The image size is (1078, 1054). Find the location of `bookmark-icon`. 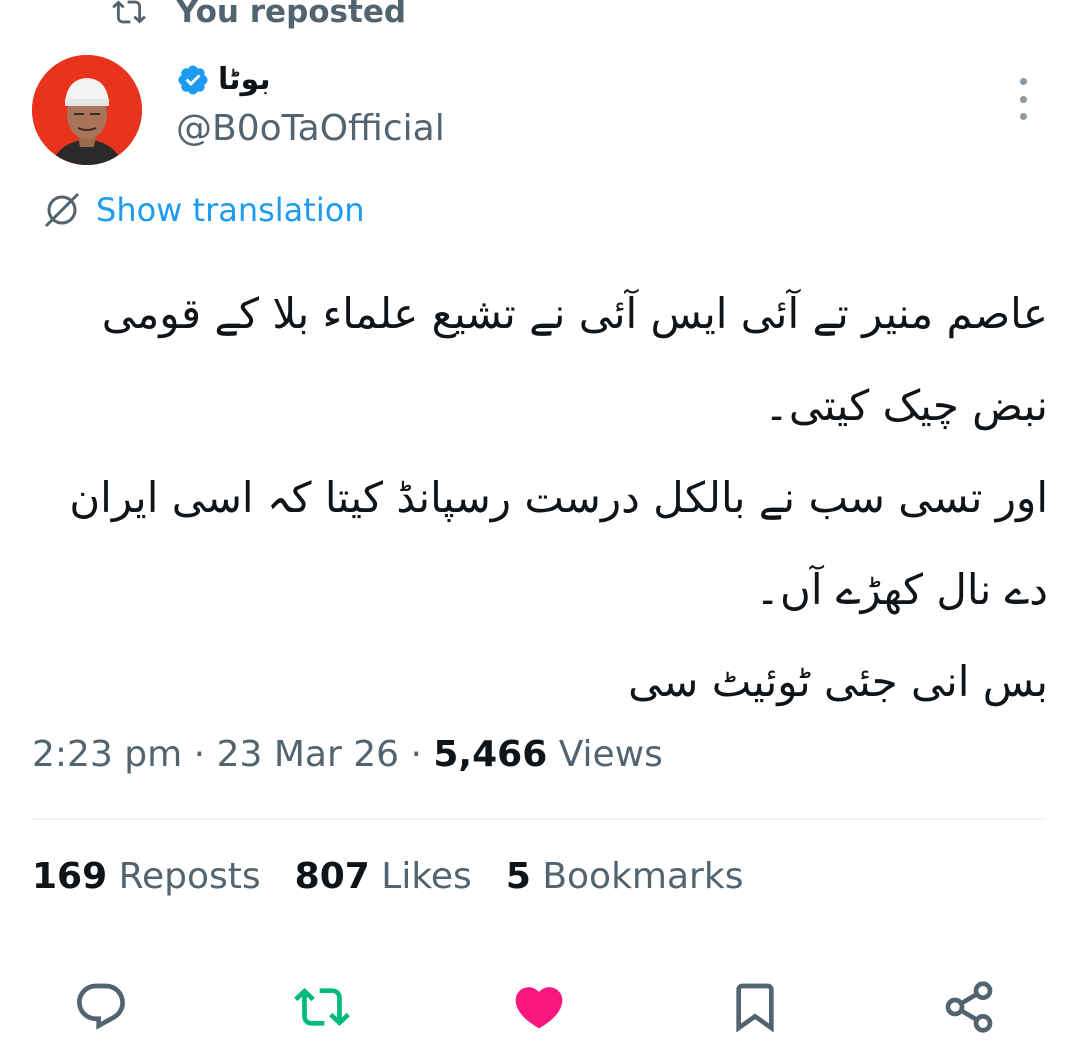

bookmark-icon is located at coordinates (755, 1008).